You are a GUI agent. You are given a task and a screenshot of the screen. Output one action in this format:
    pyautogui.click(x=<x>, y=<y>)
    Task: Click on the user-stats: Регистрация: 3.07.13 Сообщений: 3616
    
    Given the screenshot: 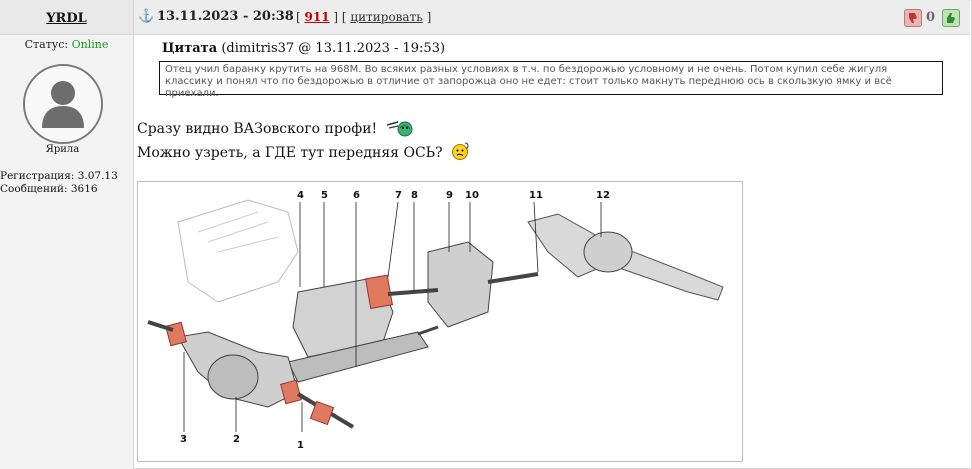 What is the action you would take?
    pyautogui.click(x=59, y=183)
    